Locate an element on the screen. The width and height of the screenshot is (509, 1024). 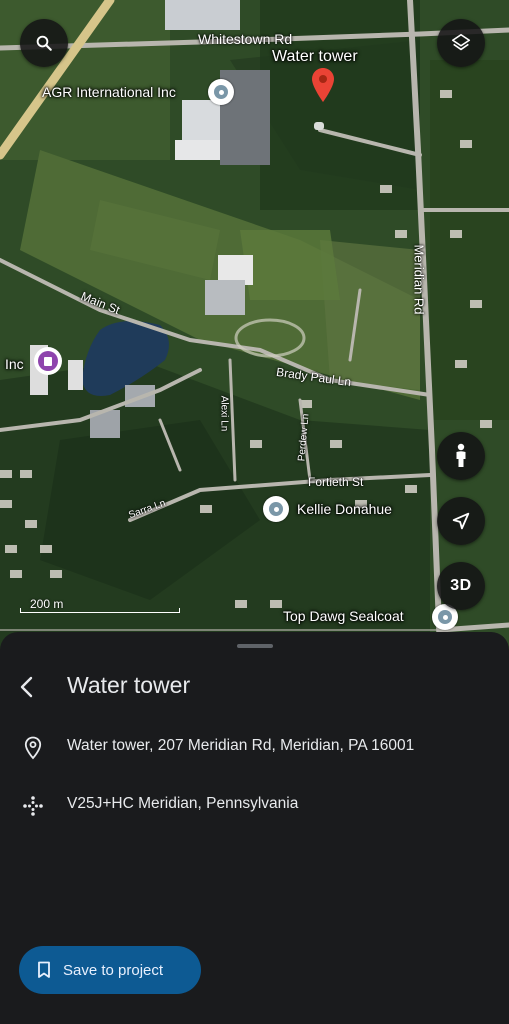
poi-label-agr: AGR International Inc is located at coordinates (109, 92).